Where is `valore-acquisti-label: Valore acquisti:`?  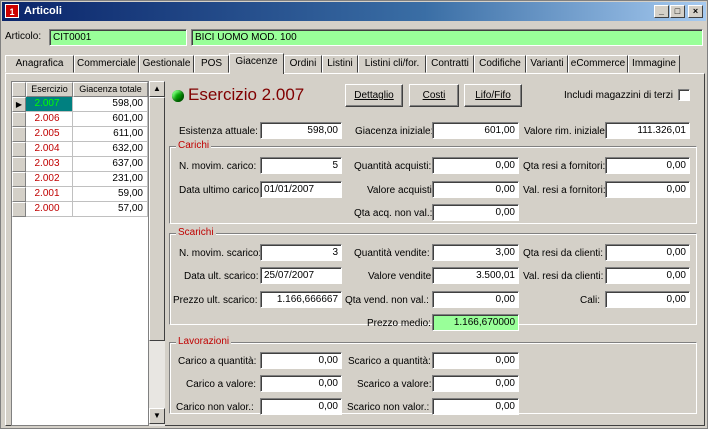 valore-acquisti-label: Valore acquisti: is located at coordinates (401, 190).